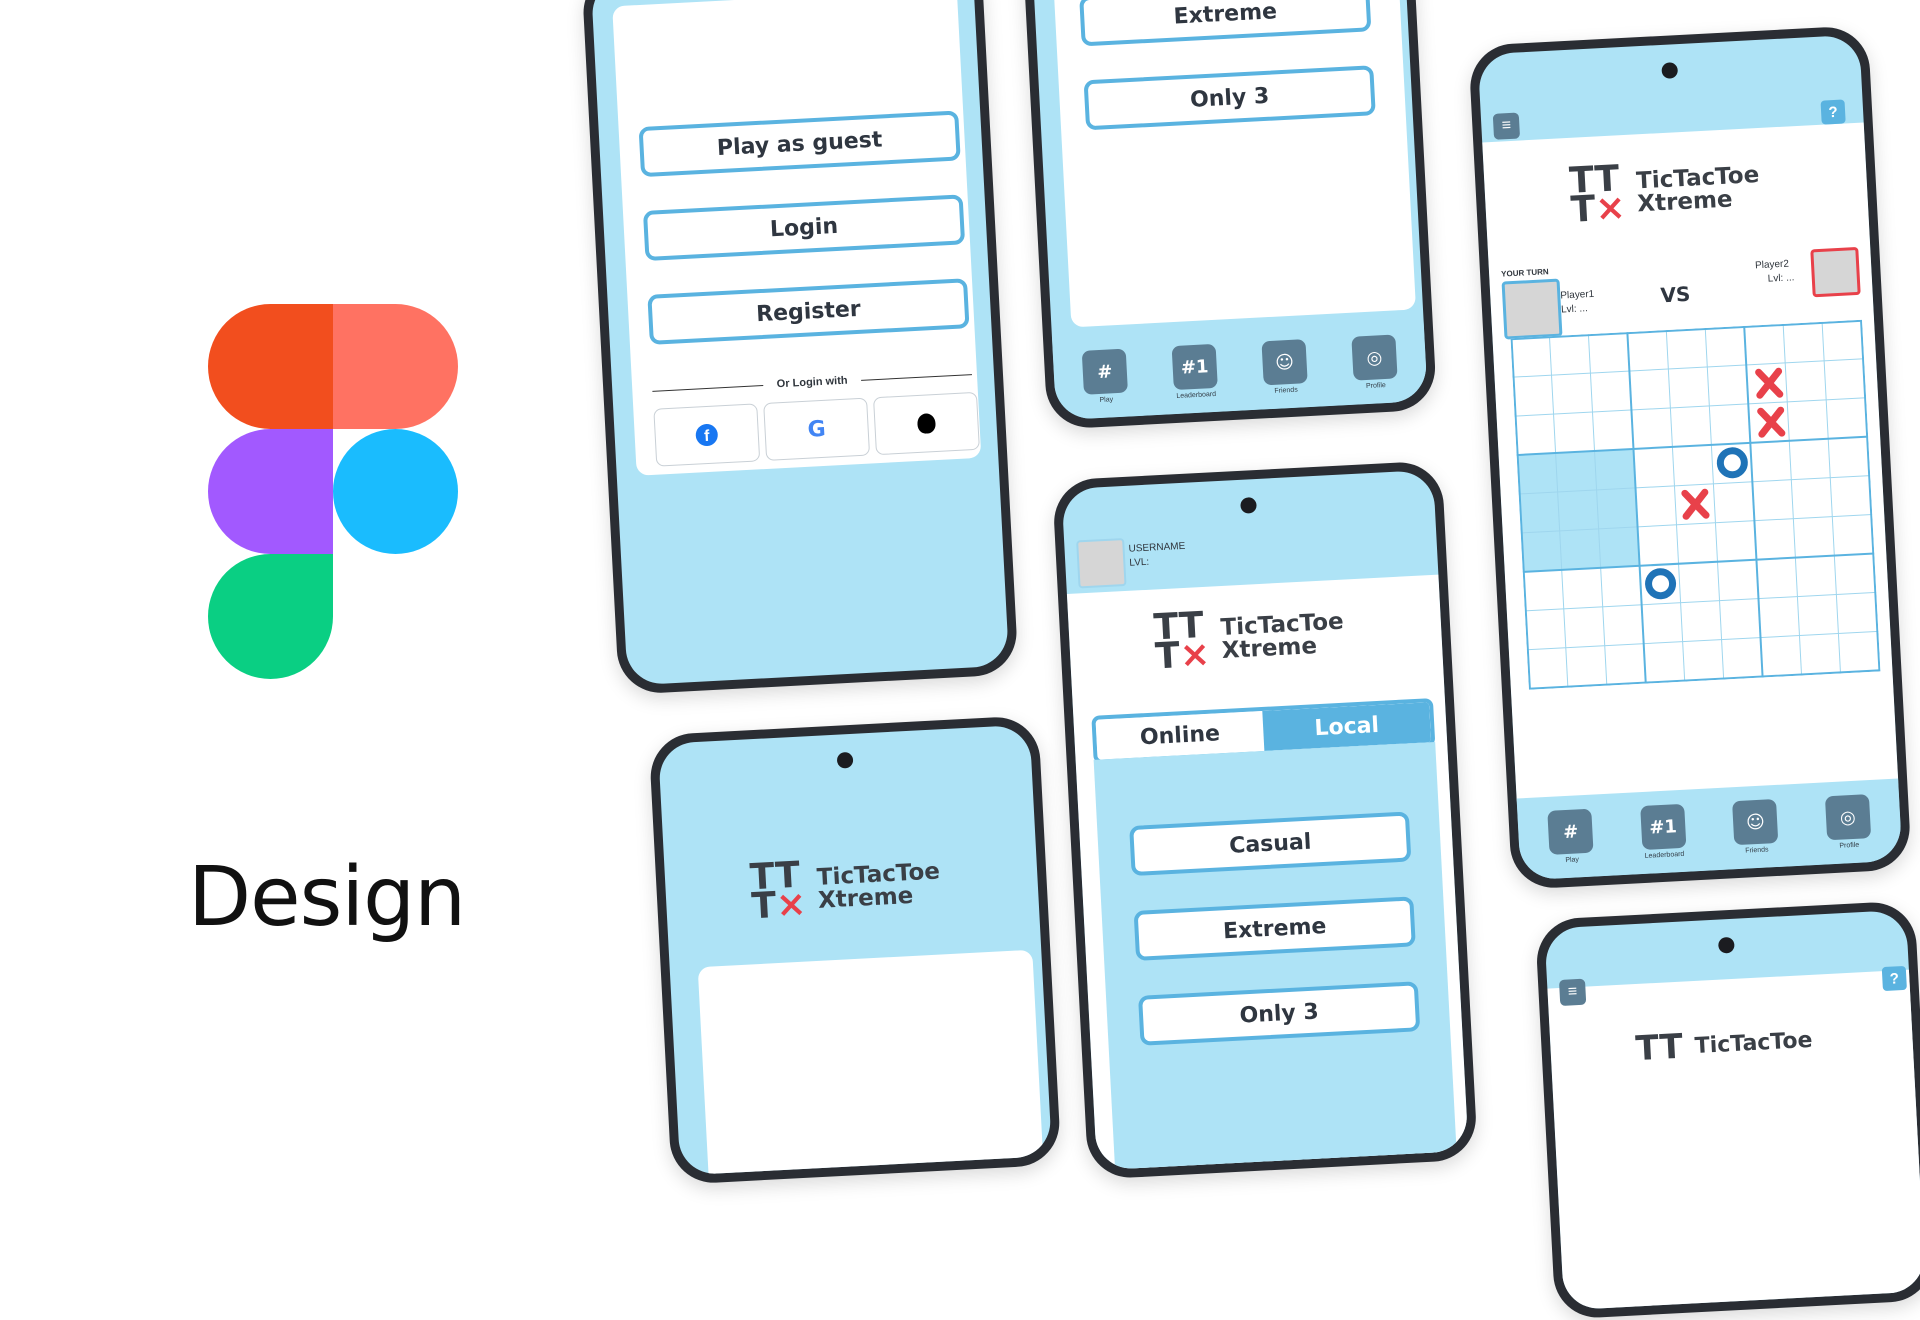 Image resolution: width=1920 pixels, height=1320 pixels. I want to click on screen: TT T× TicTacToe Xtreme, so click(855, 950).